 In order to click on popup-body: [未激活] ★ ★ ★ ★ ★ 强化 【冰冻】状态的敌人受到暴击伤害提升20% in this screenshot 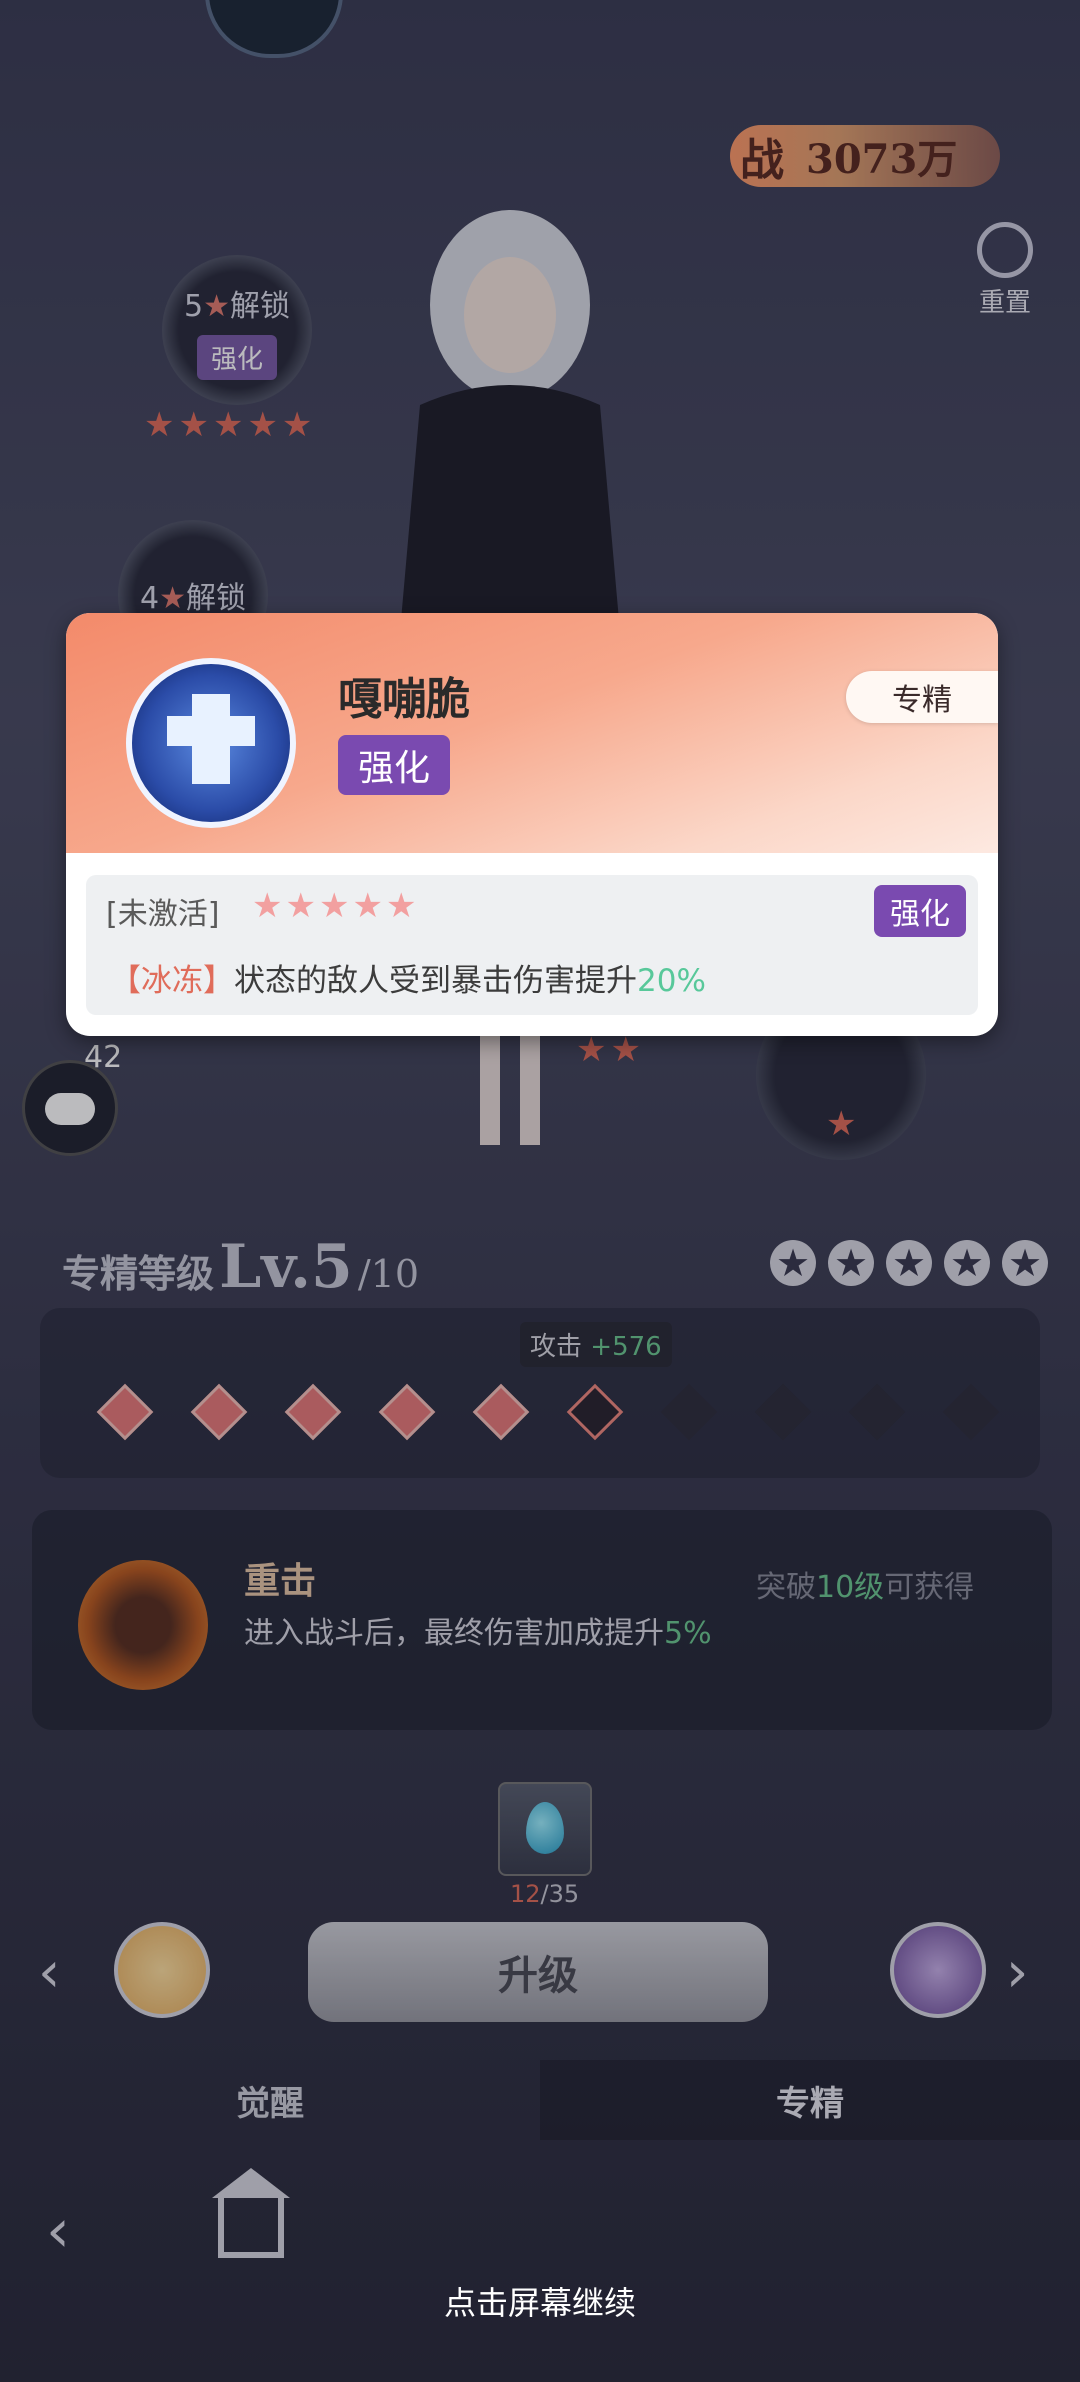, I will do `click(532, 945)`.